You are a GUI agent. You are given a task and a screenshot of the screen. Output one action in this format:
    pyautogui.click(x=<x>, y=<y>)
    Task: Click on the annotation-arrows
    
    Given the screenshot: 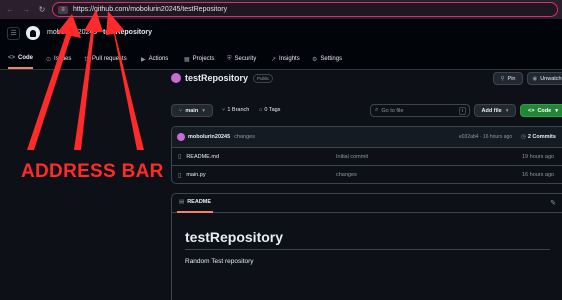 What is the action you would take?
    pyautogui.click(x=85, y=80)
    